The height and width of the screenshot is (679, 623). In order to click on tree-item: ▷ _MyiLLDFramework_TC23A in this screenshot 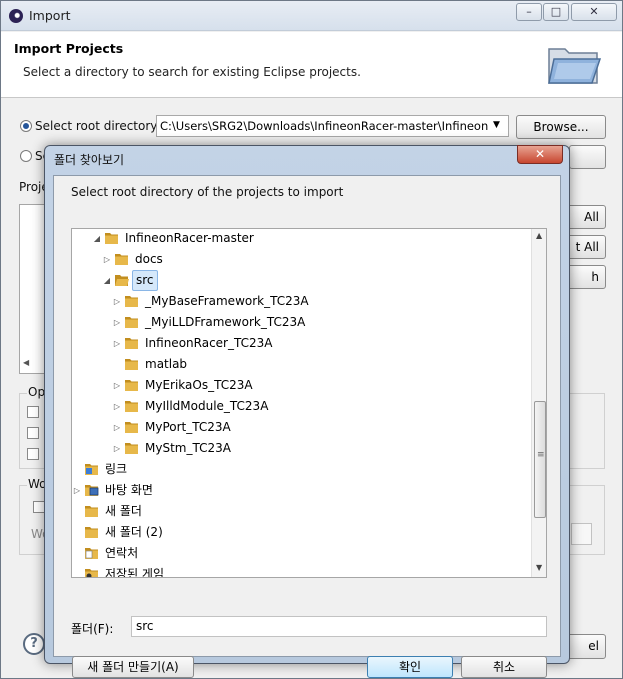, I will do `click(299, 322)`.